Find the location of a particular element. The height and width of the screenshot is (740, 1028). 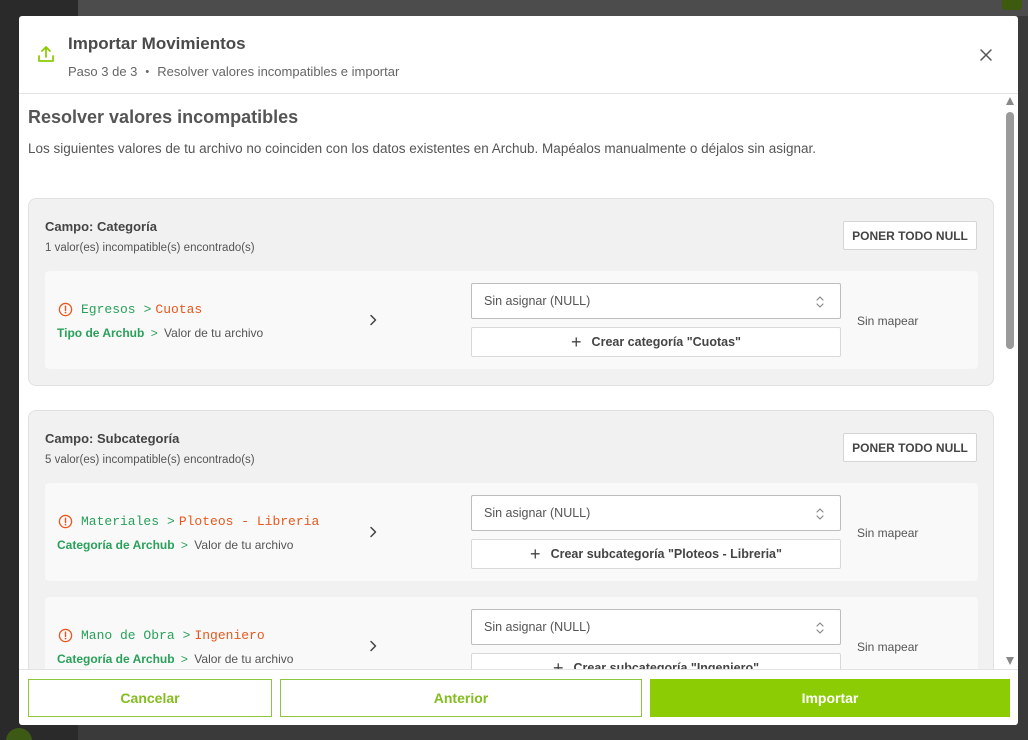

archub-type: Materiales is located at coordinates (120, 521).